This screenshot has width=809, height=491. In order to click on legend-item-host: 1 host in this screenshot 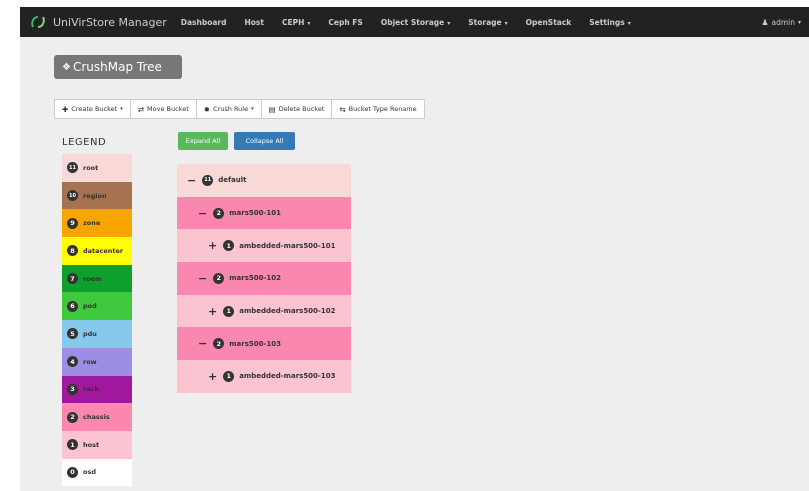, I will do `click(97, 444)`.